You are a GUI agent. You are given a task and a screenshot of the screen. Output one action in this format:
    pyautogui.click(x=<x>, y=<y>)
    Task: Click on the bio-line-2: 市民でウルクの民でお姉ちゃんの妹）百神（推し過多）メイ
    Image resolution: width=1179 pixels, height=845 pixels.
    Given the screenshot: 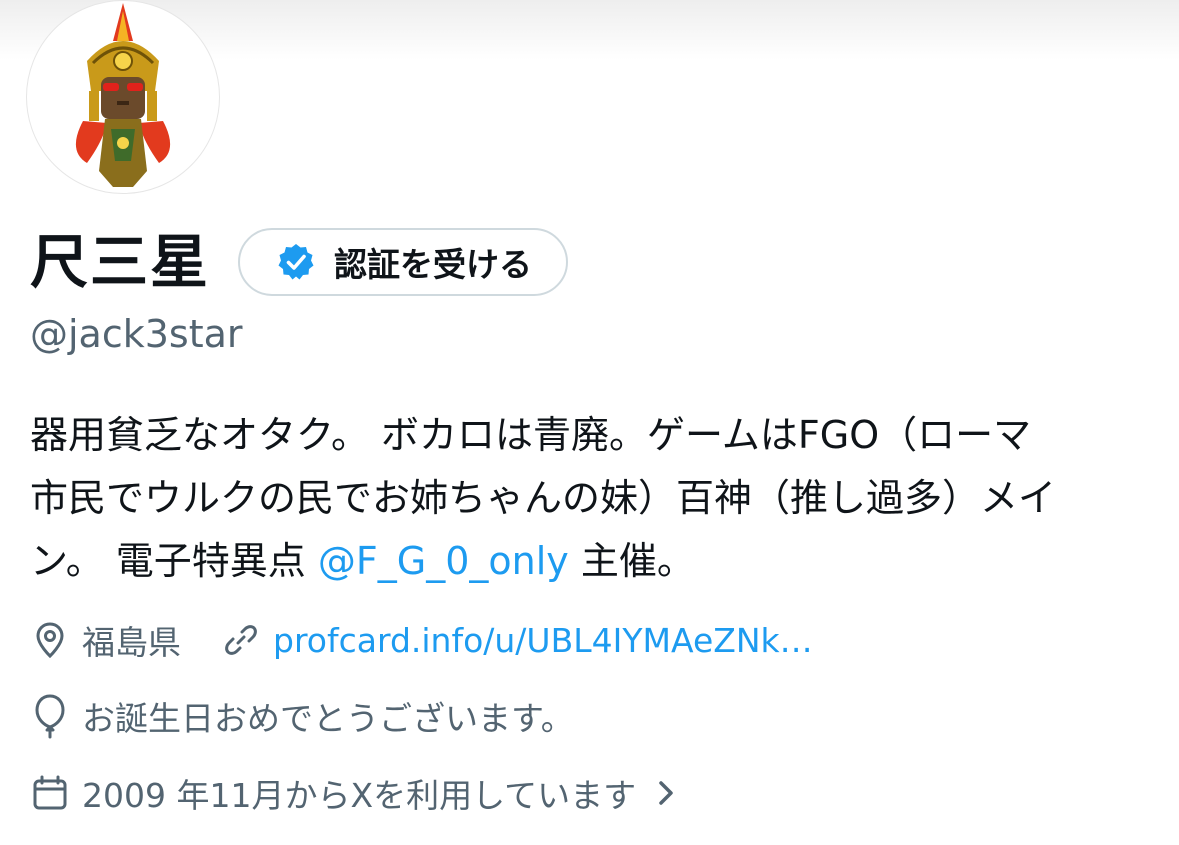 What is the action you would take?
    pyautogui.click(x=543, y=498)
    